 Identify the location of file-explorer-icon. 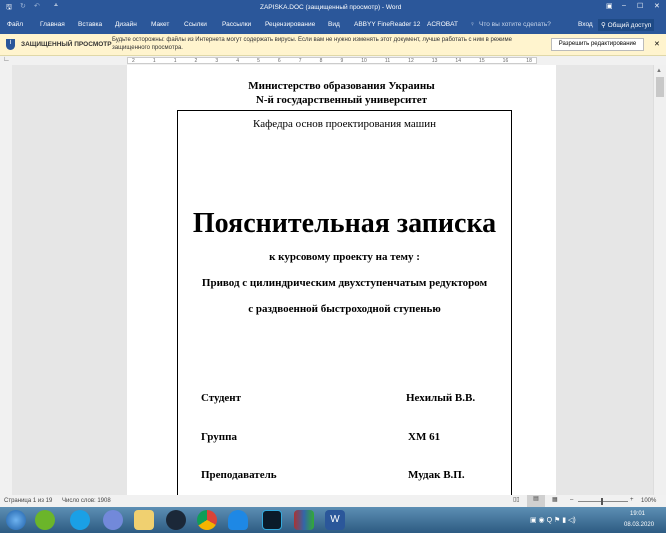
(144, 520).